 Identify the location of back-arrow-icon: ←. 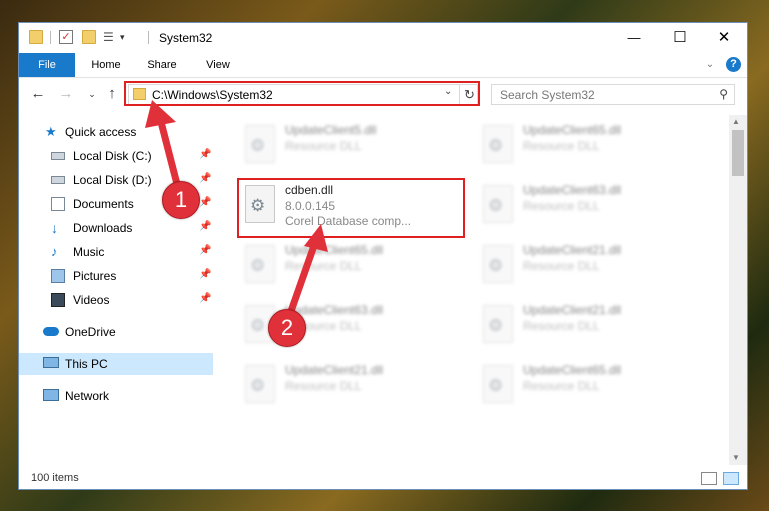
(38, 94).